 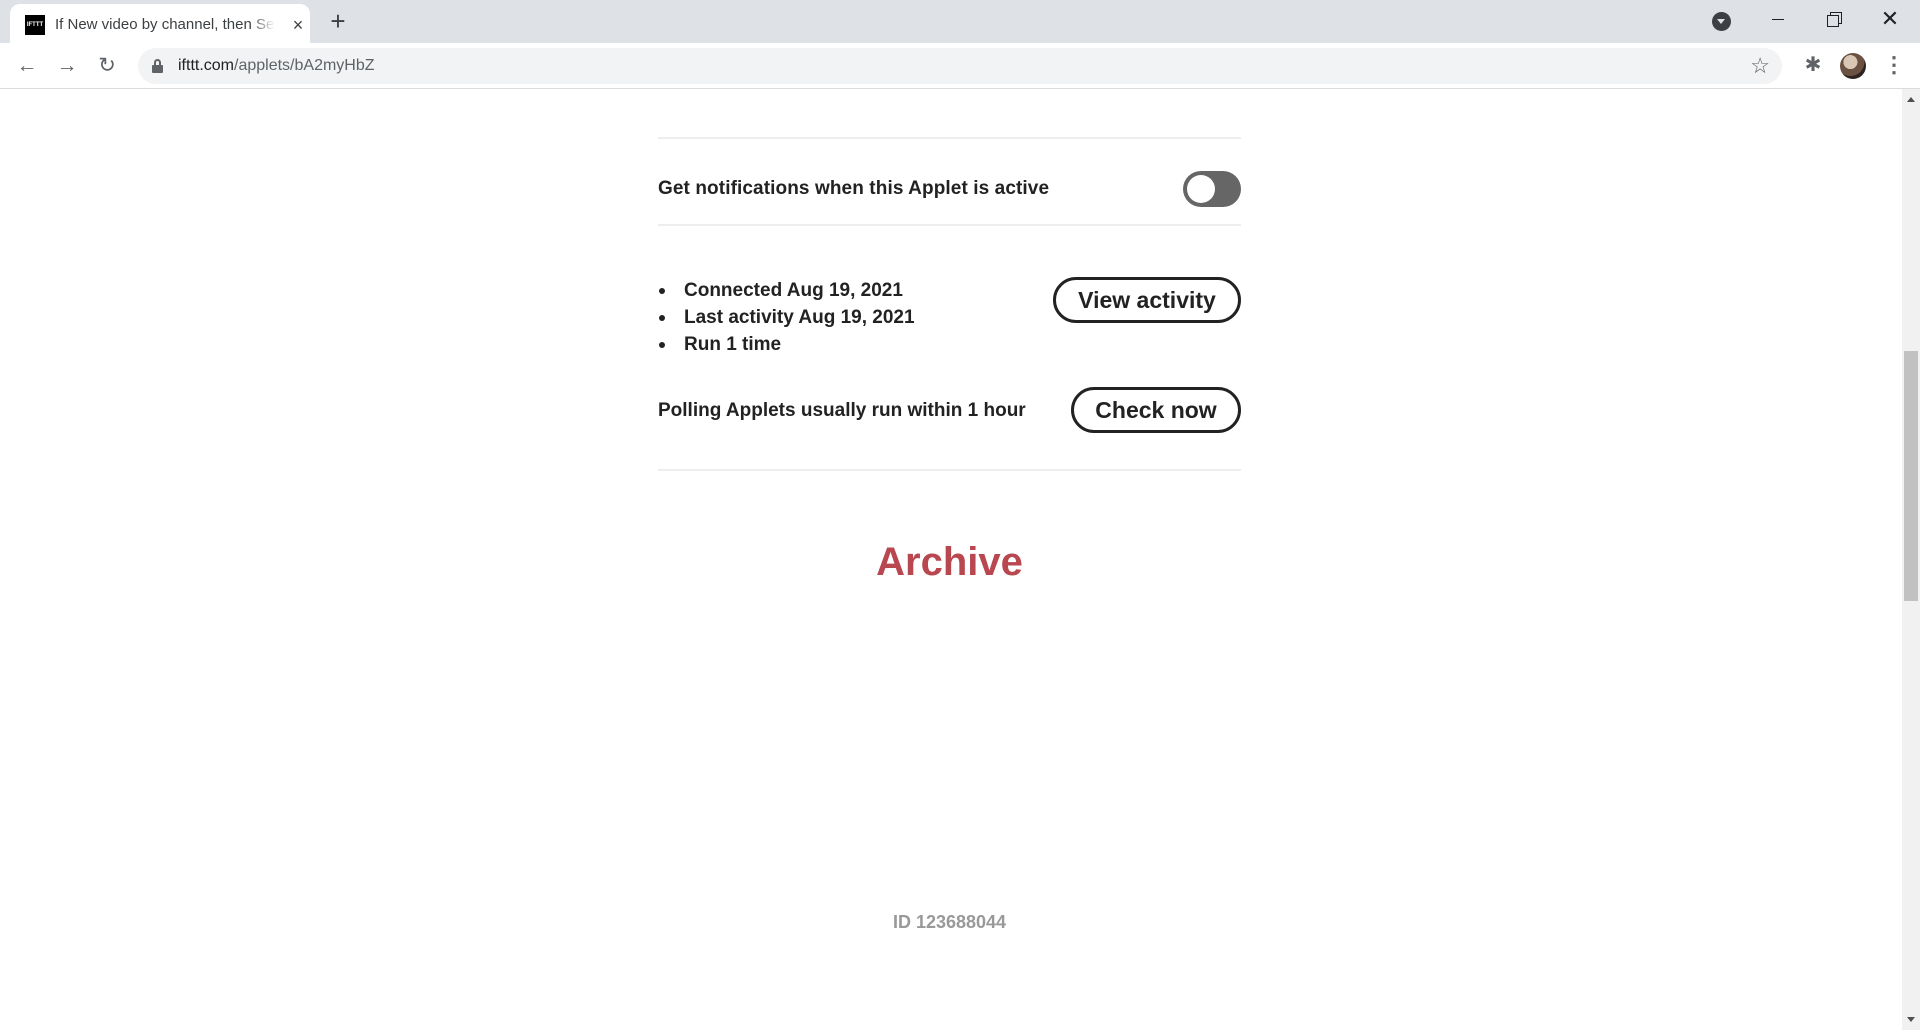 What do you see at coordinates (1156, 410) in the screenshot?
I see `check-now-button: Check now` at bounding box center [1156, 410].